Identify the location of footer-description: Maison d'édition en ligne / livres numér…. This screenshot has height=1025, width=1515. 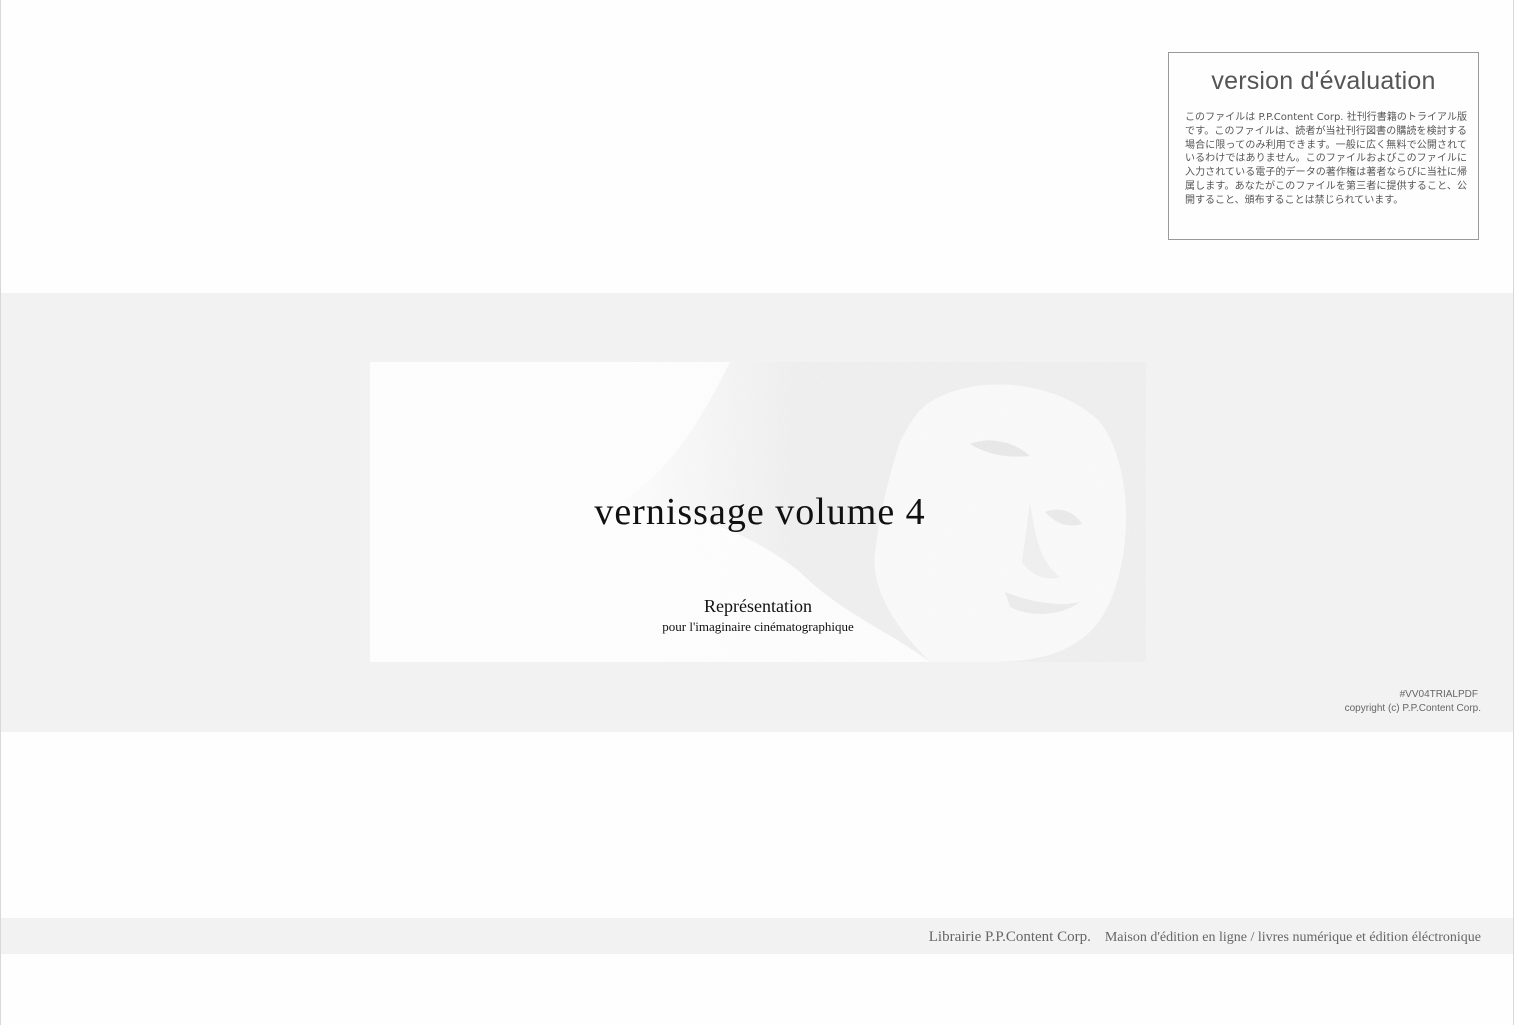
(1292, 937).